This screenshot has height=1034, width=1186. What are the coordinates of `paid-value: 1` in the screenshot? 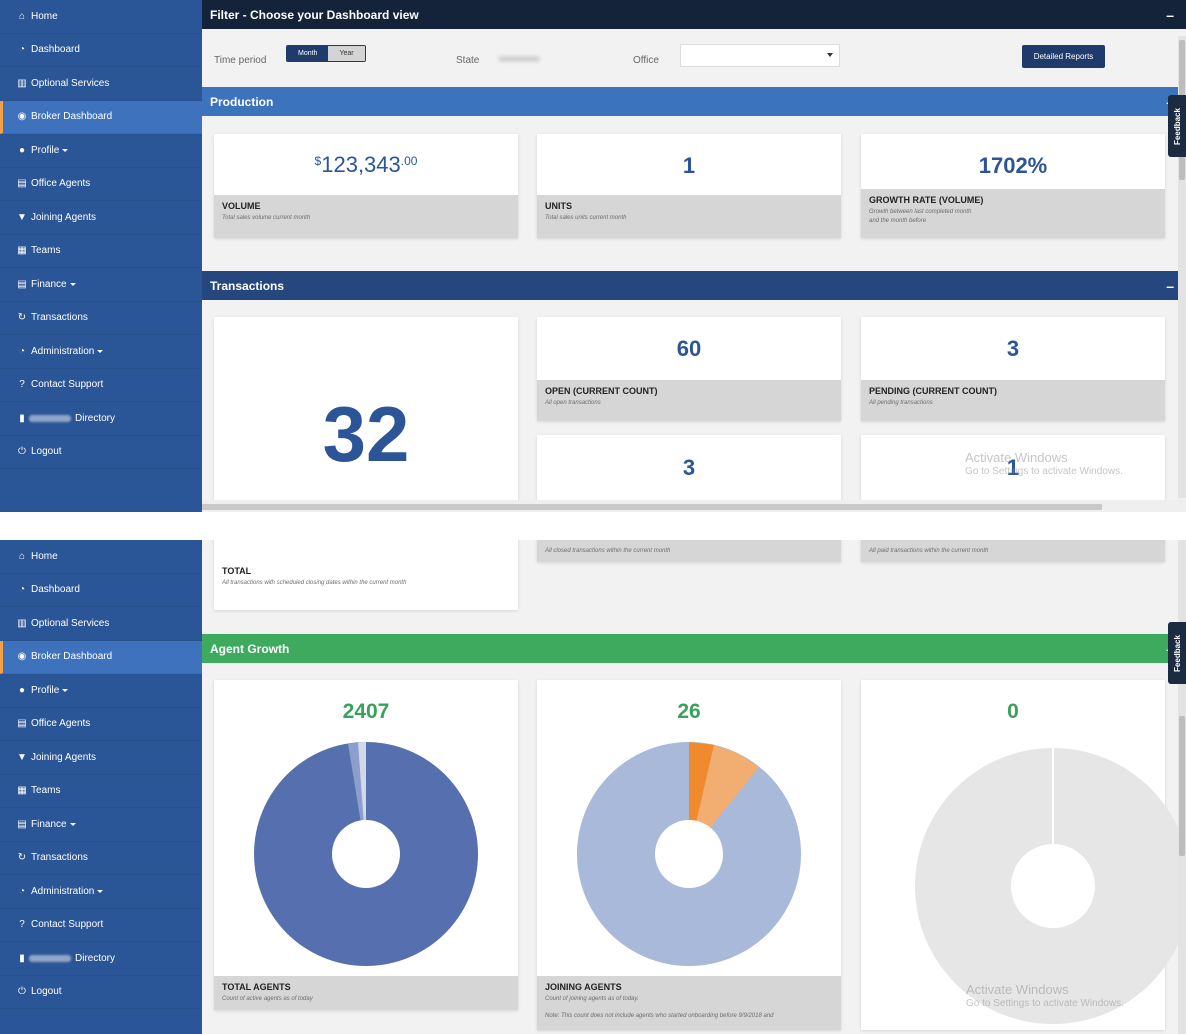 It's located at (1013, 467).